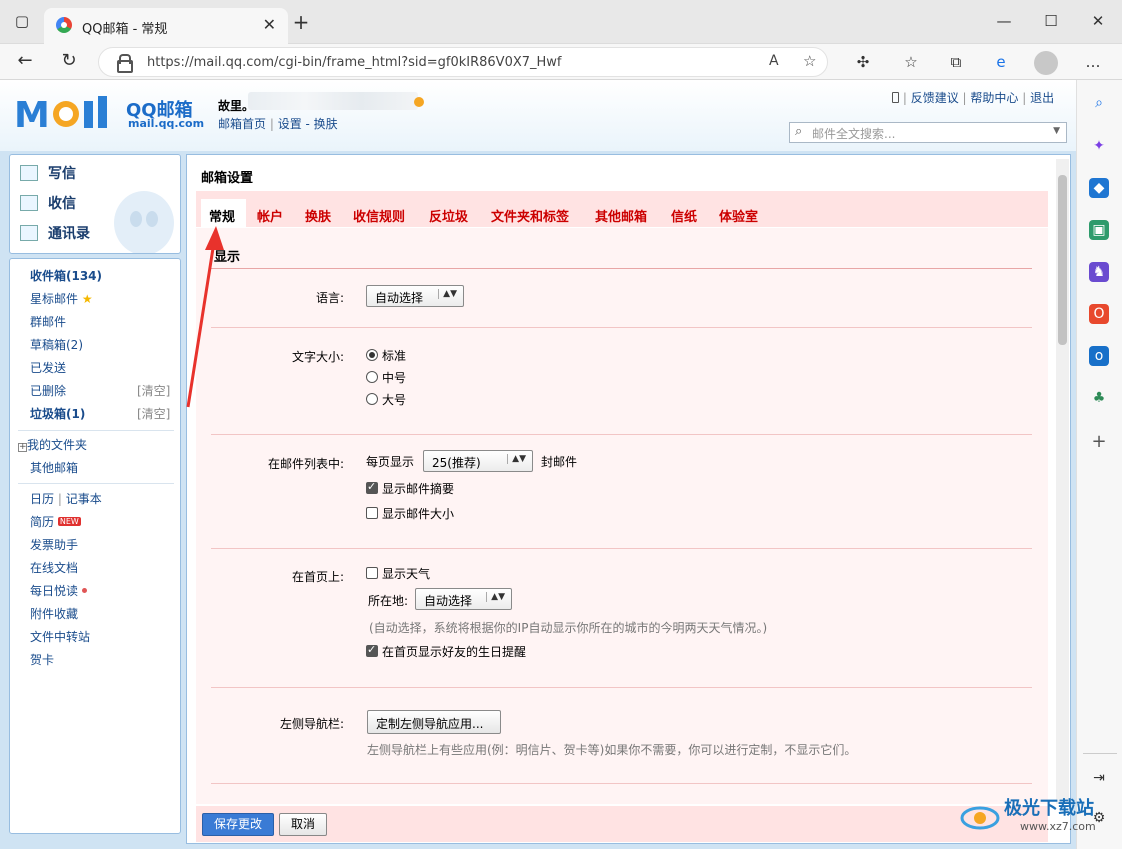 The width and height of the screenshot is (1122, 849). I want to click on extensions-icon: ✣, so click(863, 63).